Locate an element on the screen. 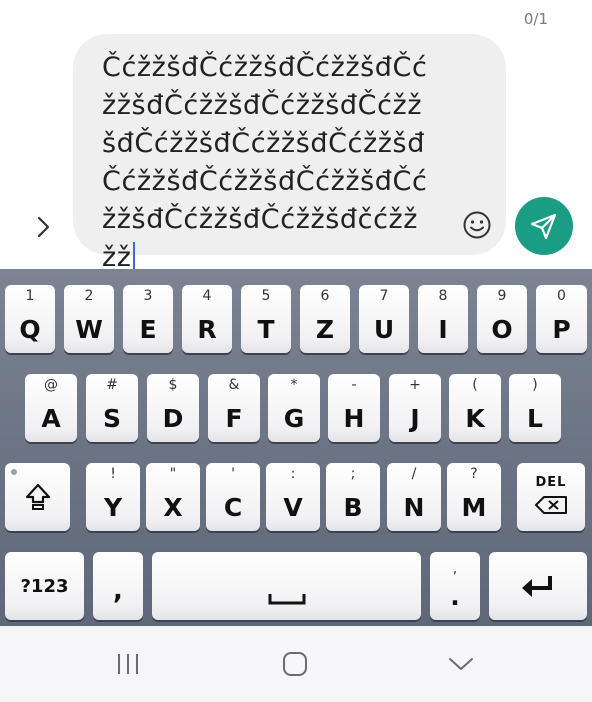 The image size is (592, 702). key-h: -H is located at coordinates (354, 408).